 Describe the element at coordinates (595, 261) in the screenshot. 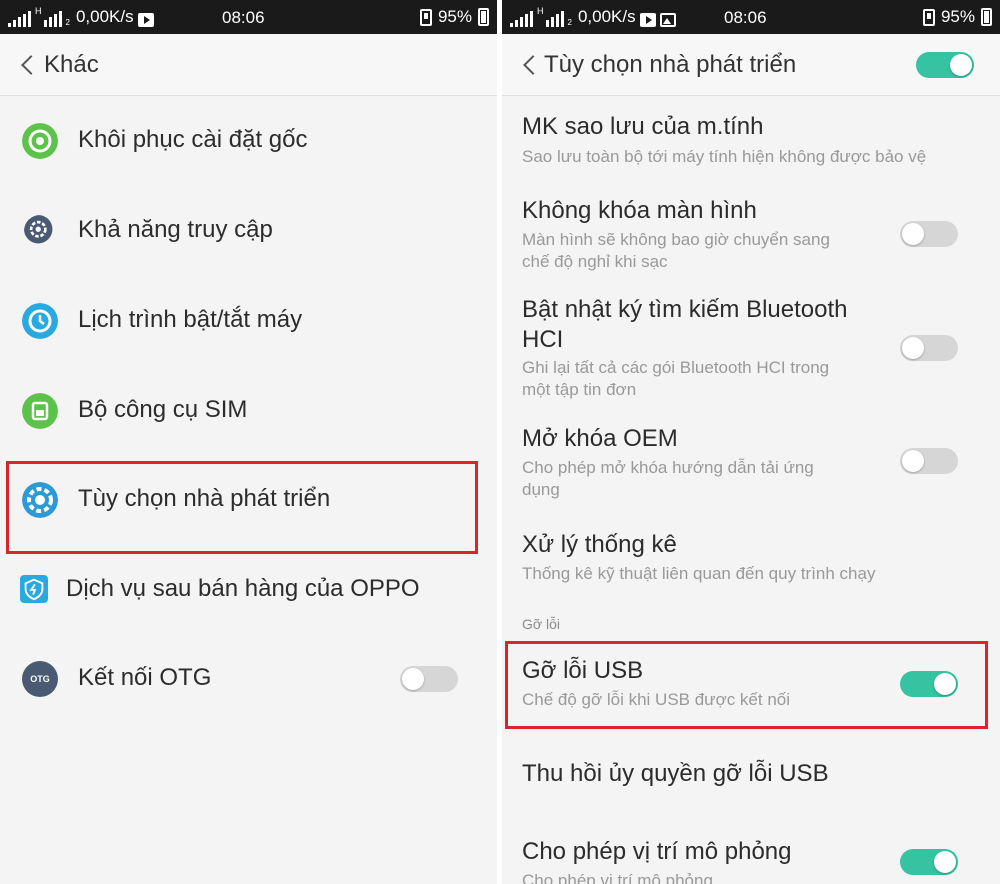

I see `setting-desc: chế độ nghỉ khi sạc` at that location.